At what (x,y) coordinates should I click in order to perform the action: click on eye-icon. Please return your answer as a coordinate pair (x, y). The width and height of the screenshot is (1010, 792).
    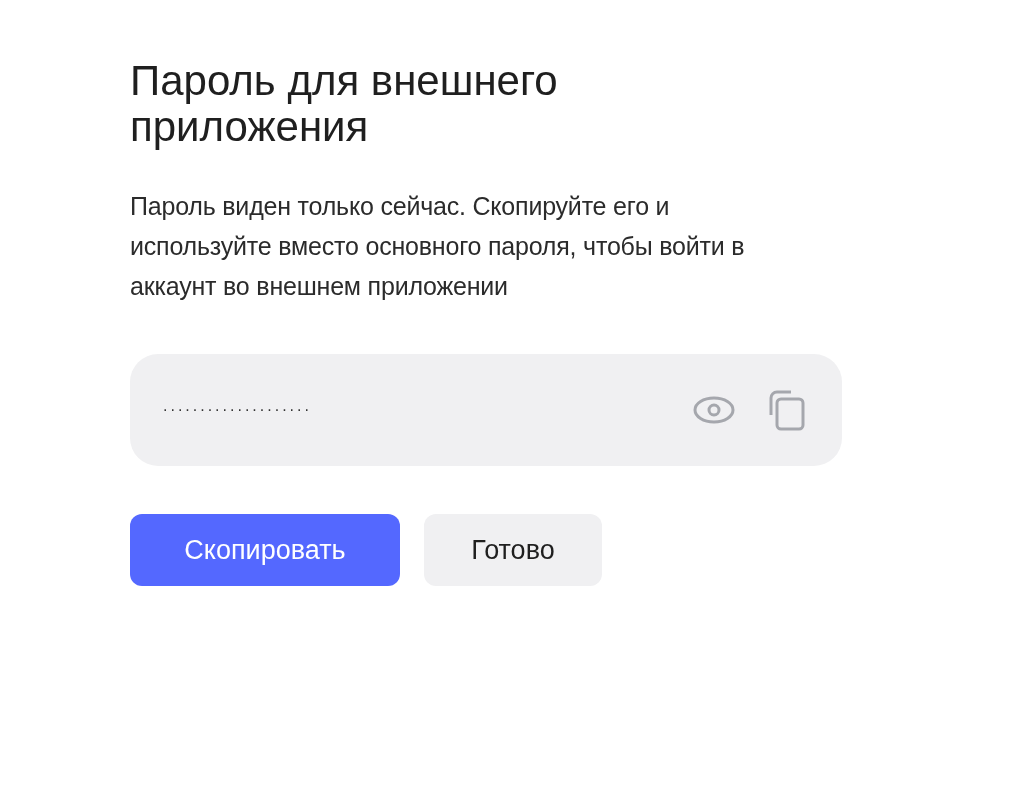
    Looking at the image, I should click on (714, 410).